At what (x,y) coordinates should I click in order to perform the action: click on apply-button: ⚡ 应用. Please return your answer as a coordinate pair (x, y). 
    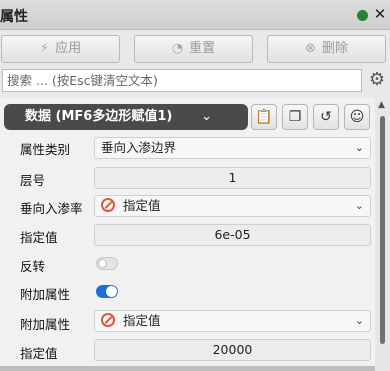
    Looking at the image, I should click on (60, 49).